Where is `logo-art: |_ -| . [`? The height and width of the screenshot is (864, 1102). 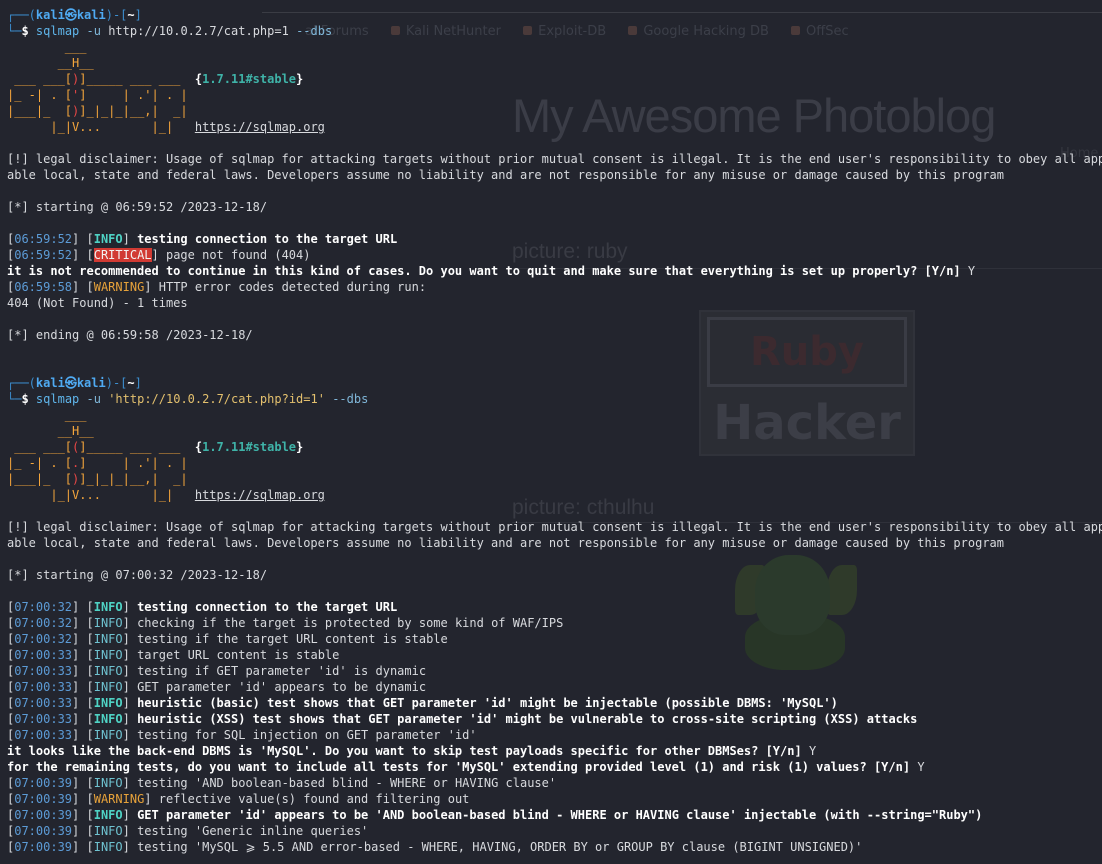
logo-art: |_ -| . [ is located at coordinates (40, 95).